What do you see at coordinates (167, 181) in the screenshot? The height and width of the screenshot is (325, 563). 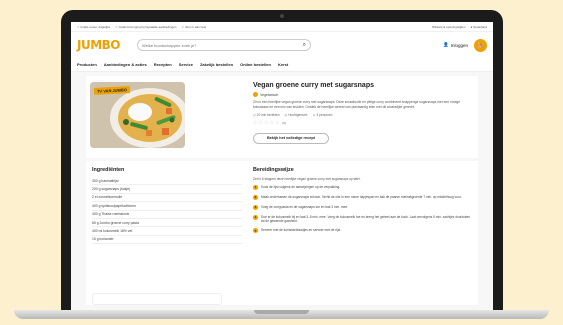 I see `ingredient-item: 300 g basmatirijst` at bounding box center [167, 181].